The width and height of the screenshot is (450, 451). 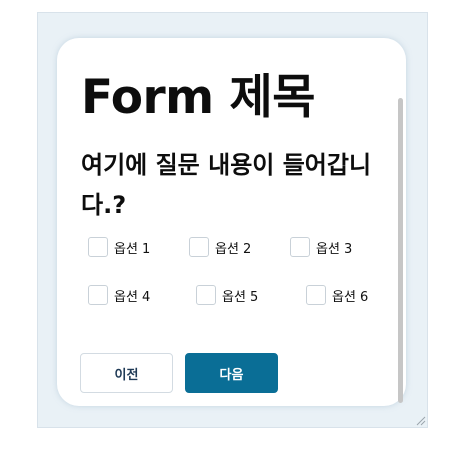 What do you see at coordinates (98, 295) in the screenshot?
I see `option-4-checkbox` at bounding box center [98, 295].